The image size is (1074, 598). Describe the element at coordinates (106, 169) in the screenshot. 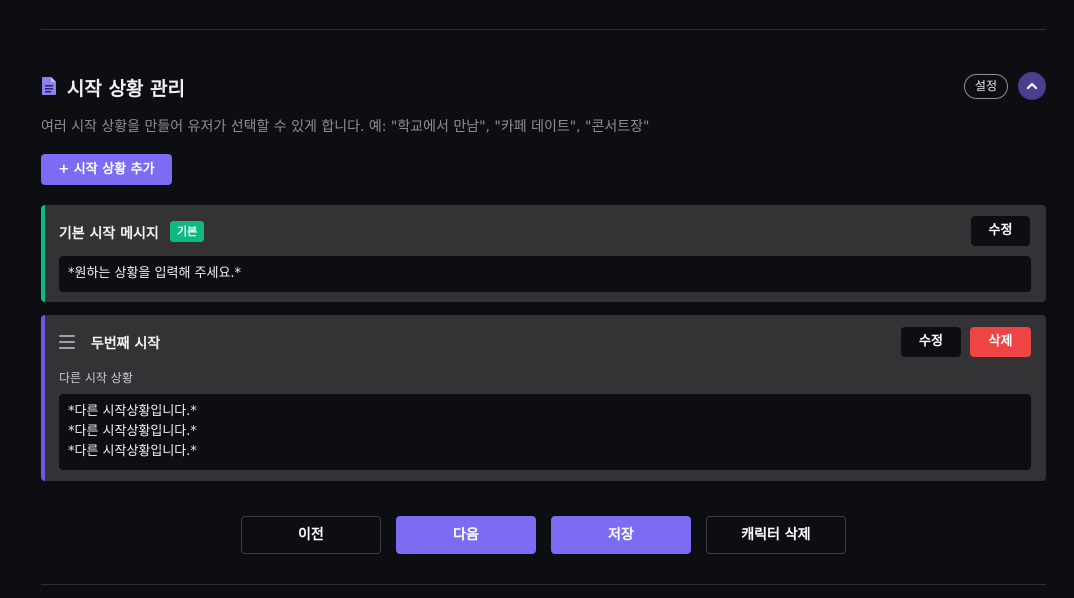

I see `add-start-situation-button: + 시작 상황 추가` at that location.